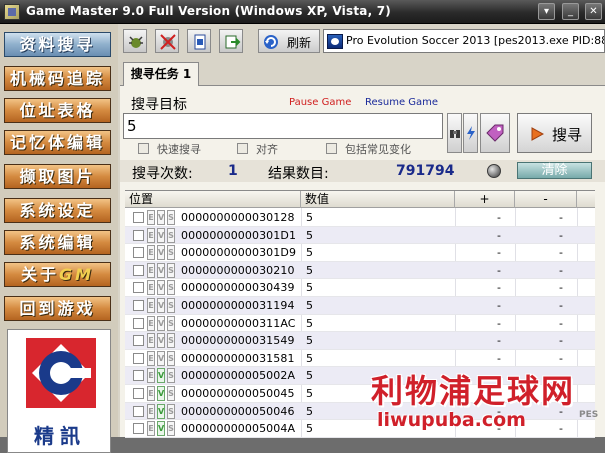 Image resolution: width=605 pixels, height=453 pixels. Describe the element at coordinates (57, 308) in the screenshot. I see `sidebar-item-return-to-game: 回到游戏` at that location.